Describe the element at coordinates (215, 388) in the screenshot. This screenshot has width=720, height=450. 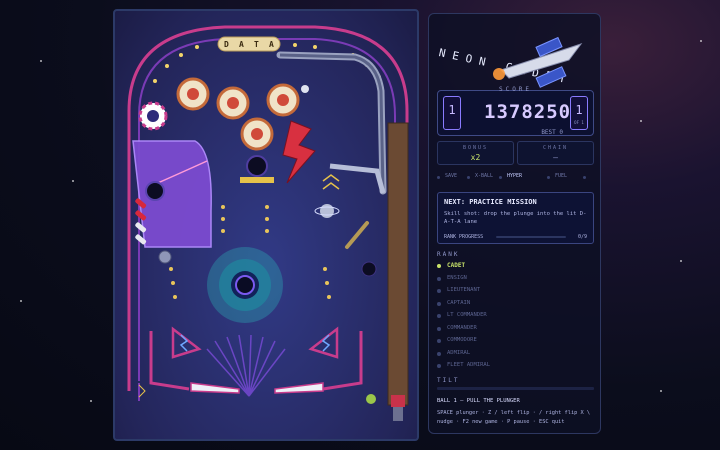
I see `left-flipper` at that location.